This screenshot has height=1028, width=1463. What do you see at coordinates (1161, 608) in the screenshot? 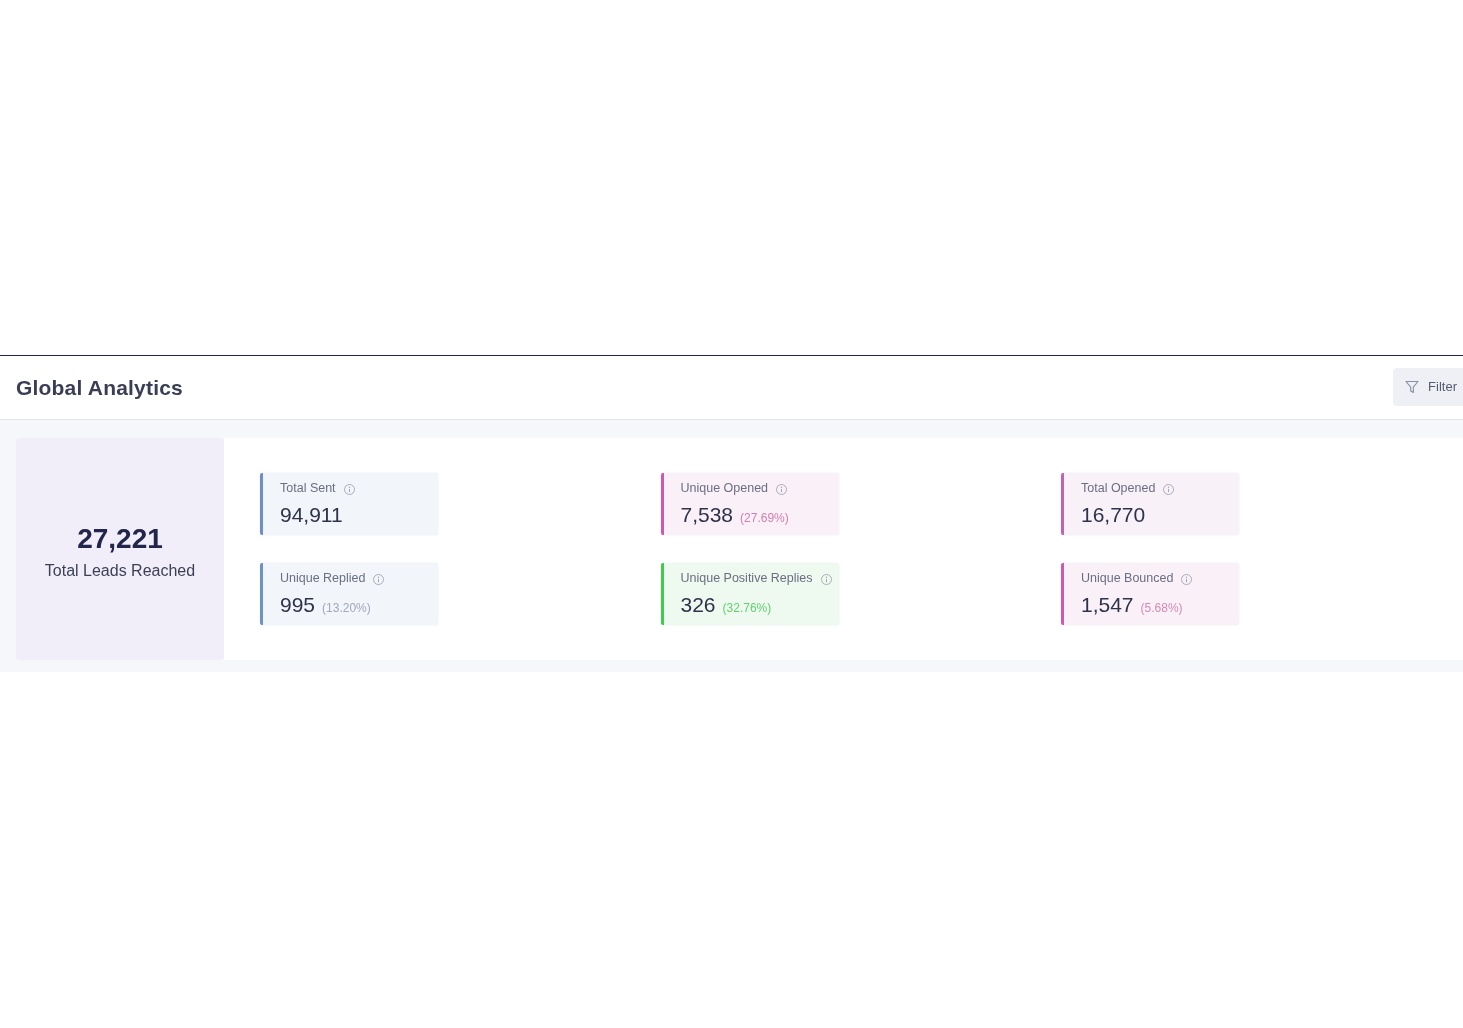
I see `stat-percent: (5.68%)` at bounding box center [1161, 608].